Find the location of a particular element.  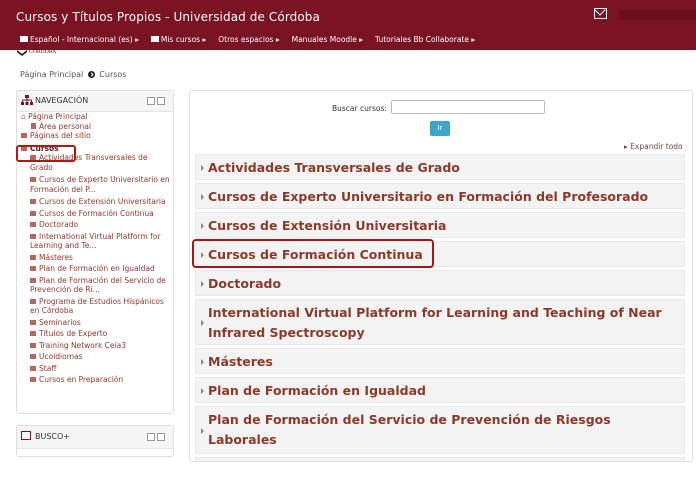

category-row: Doctorado is located at coordinates (440, 283).